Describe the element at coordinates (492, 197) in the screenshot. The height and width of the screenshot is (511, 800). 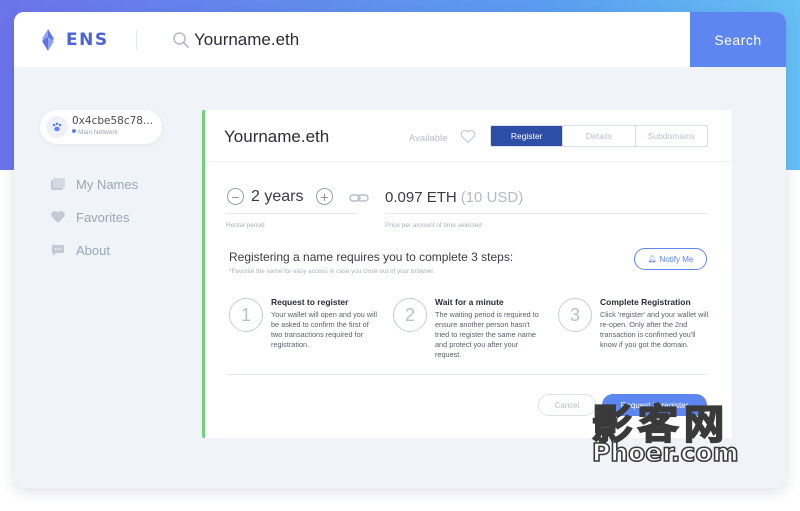
I see `price-usd: (10 USD)` at that location.